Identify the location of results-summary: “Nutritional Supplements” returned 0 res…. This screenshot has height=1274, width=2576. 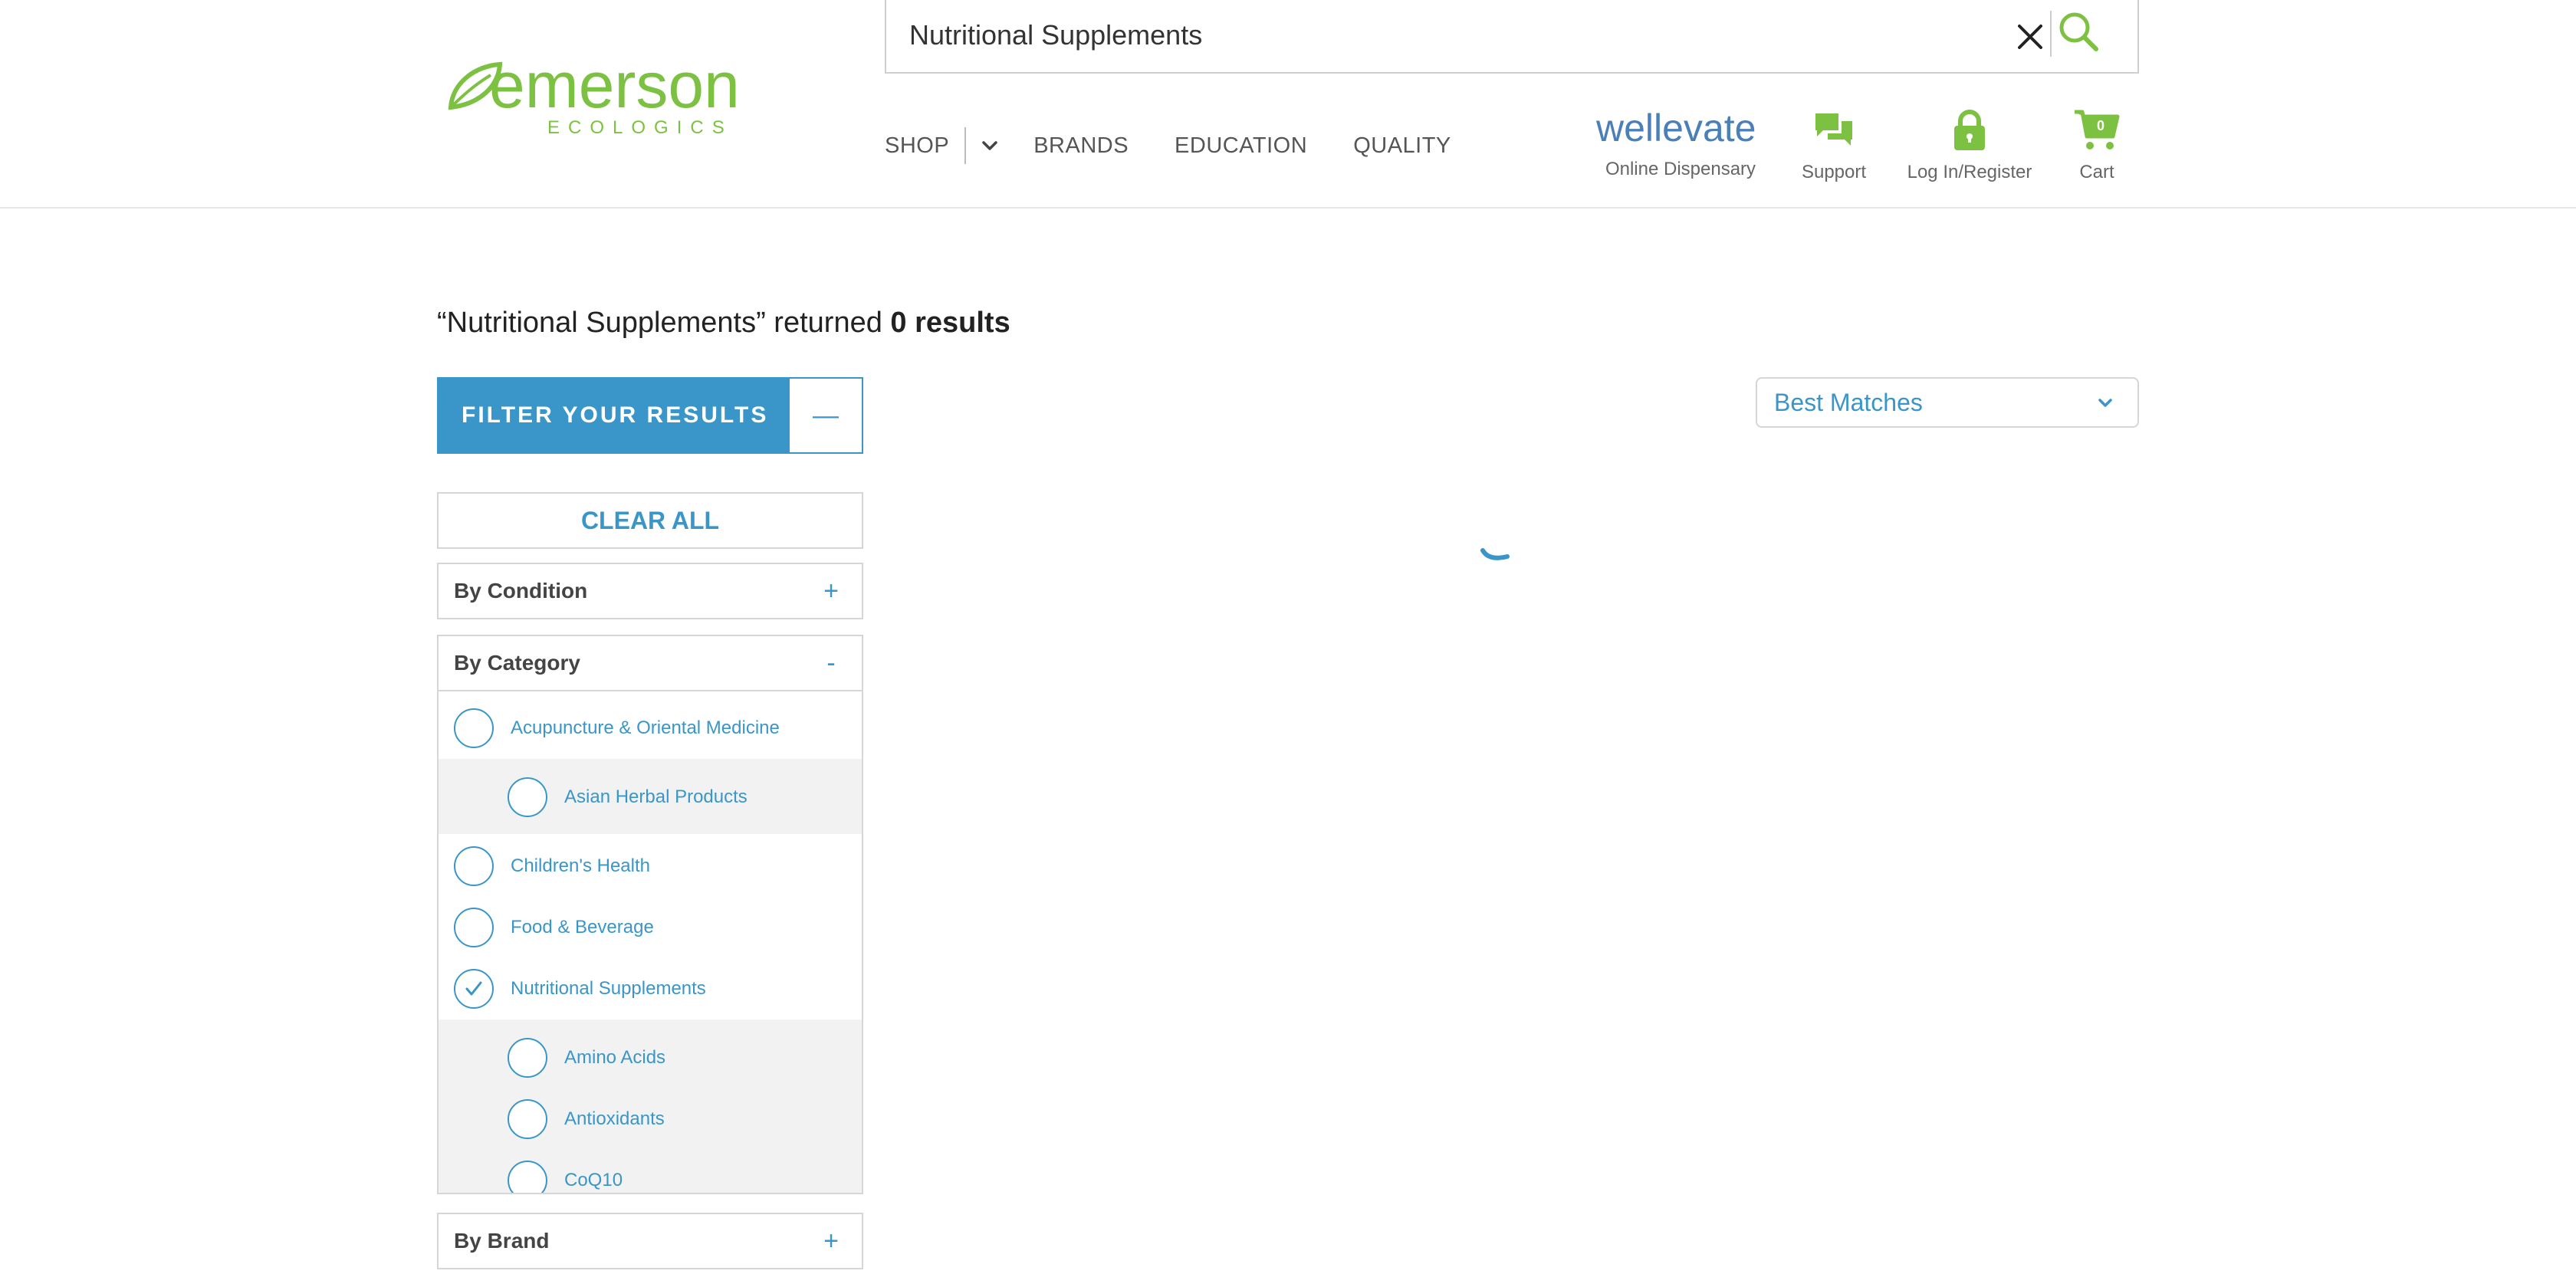
(723, 323).